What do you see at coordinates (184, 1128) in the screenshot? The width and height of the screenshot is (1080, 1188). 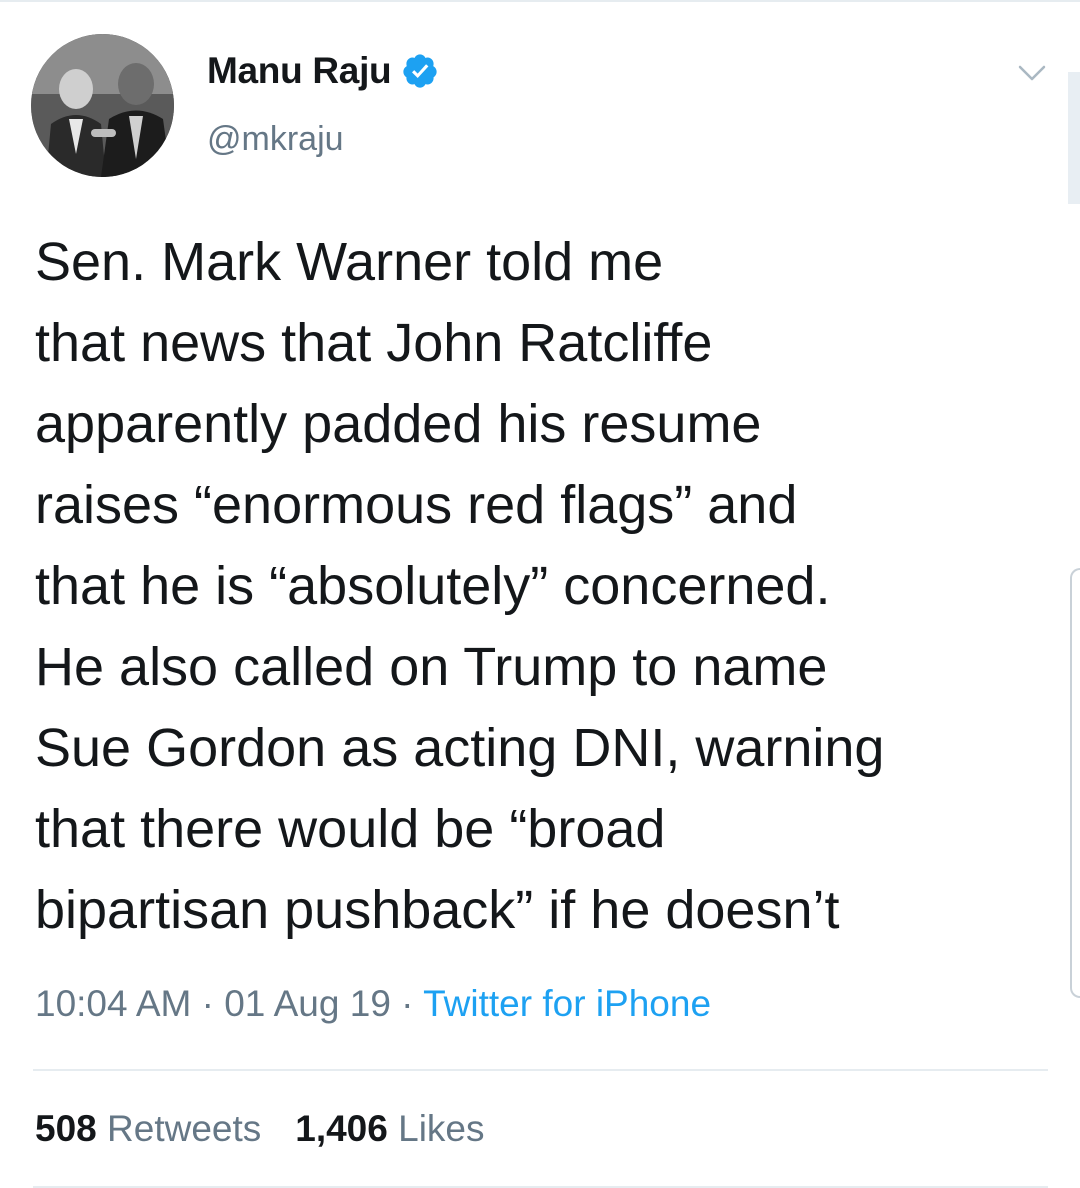 I see `retweets-label: Retweets` at bounding box center [184, 1128].